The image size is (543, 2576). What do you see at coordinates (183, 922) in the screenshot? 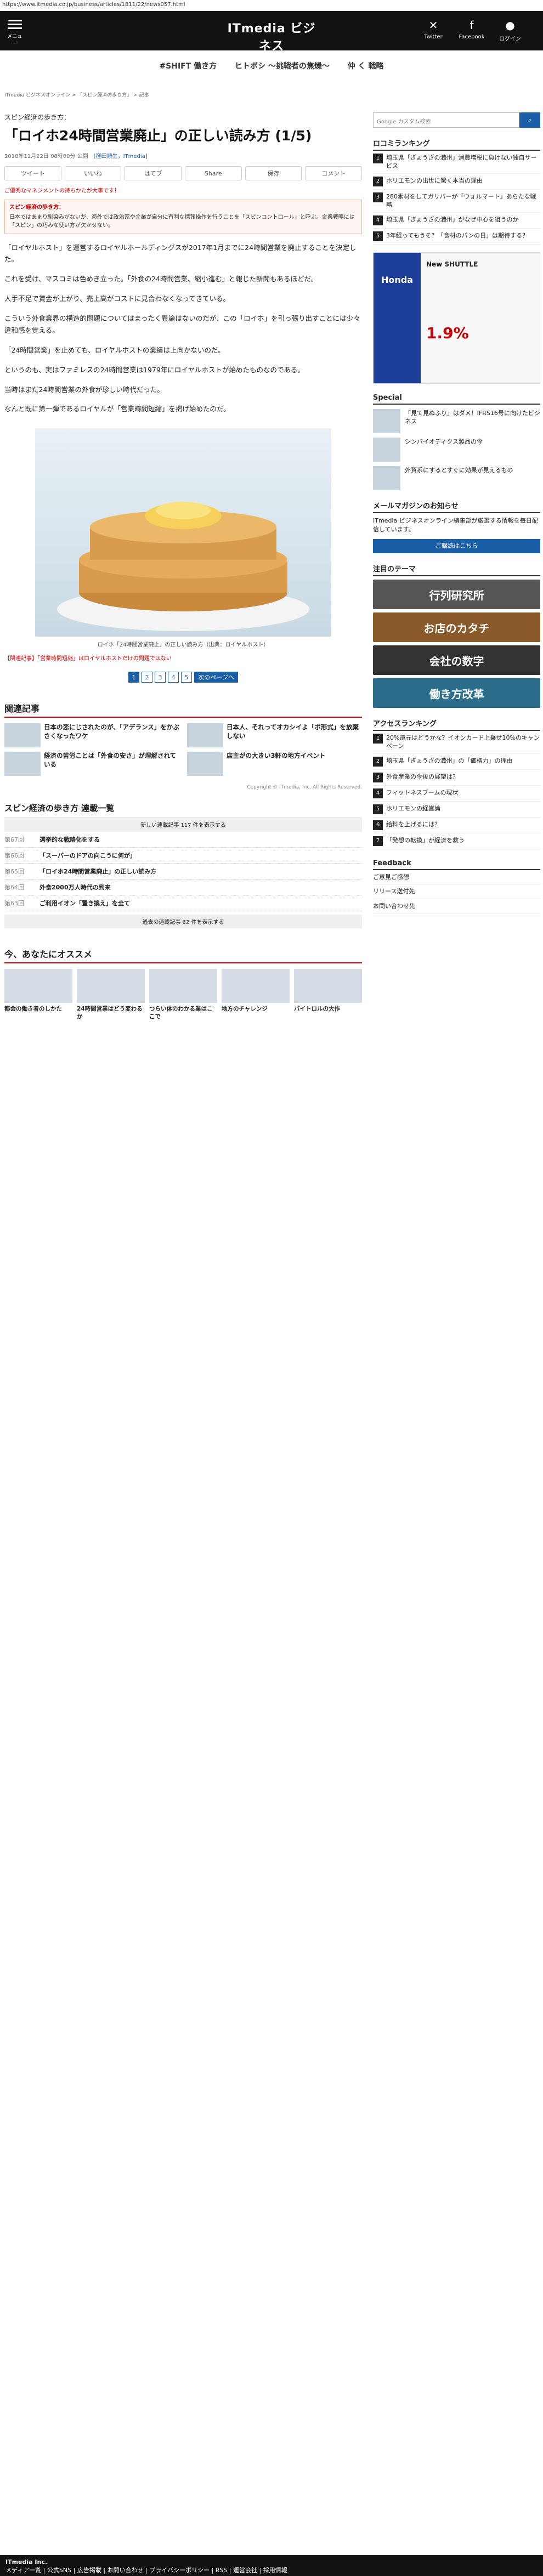
I see `show-older-button: 過去の連載記事 62 件を表示する` at bounding box center [183, 922].